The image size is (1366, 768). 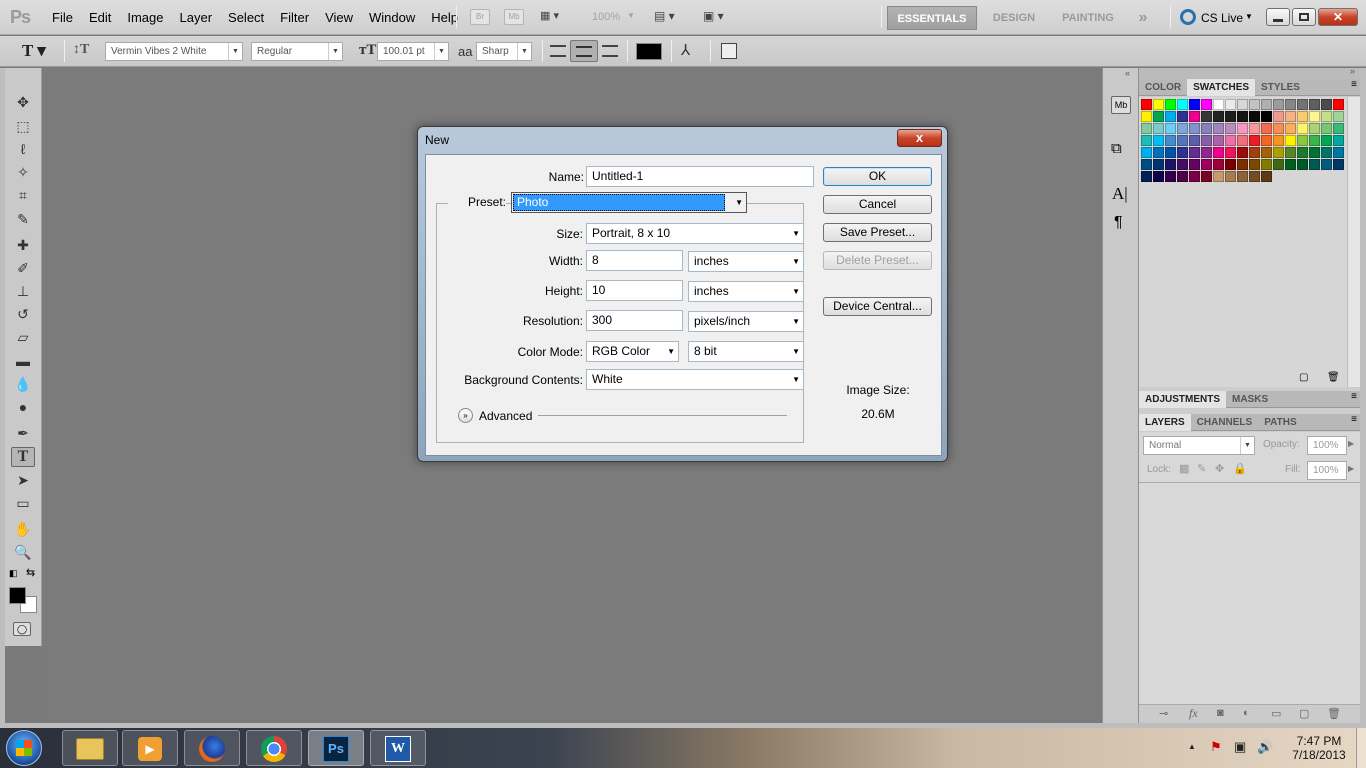 What do you see at coordinates (1088, 18) in the screenshot?
I see `workspace-painting: PAINTING` at bounding box center [1088, 18].